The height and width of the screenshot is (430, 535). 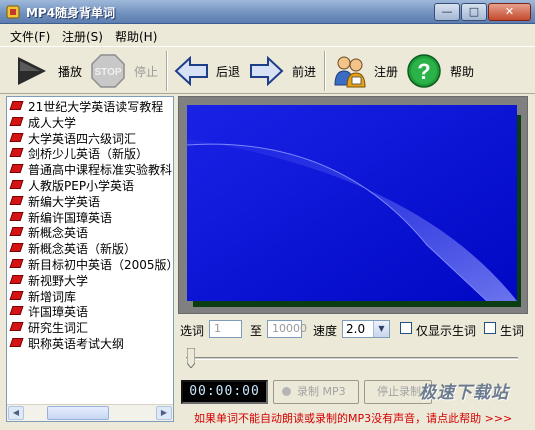 I want to click on book-list-item: 人教版PEP小学英语, so click(x=72, y=186).